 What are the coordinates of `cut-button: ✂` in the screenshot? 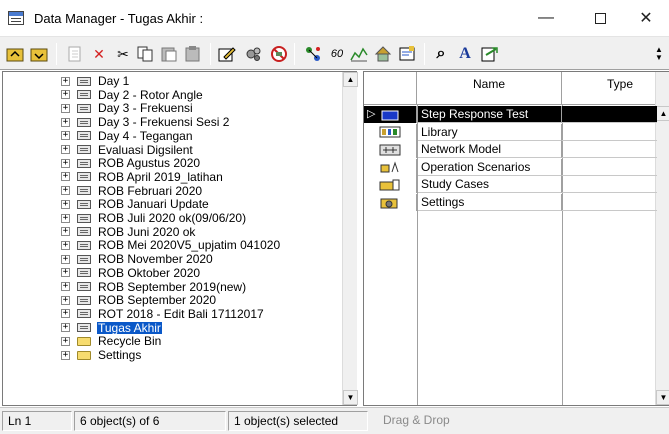 It's located at (123, 54).